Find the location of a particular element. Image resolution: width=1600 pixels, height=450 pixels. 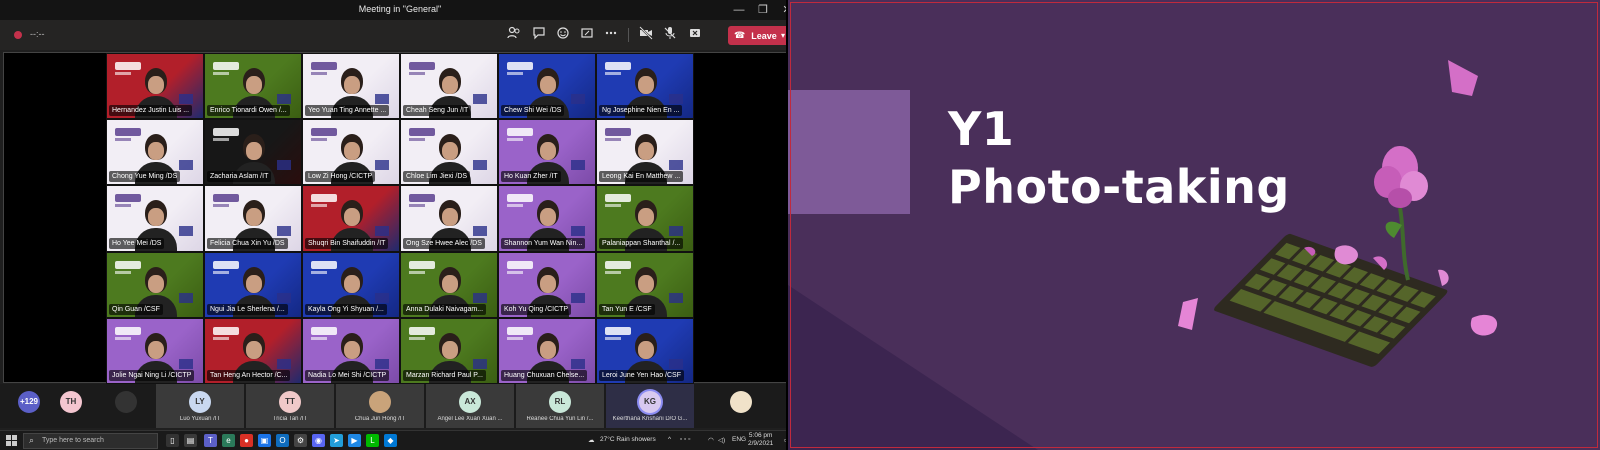

chrome-icon: ● is located at coordinates (246, 440).